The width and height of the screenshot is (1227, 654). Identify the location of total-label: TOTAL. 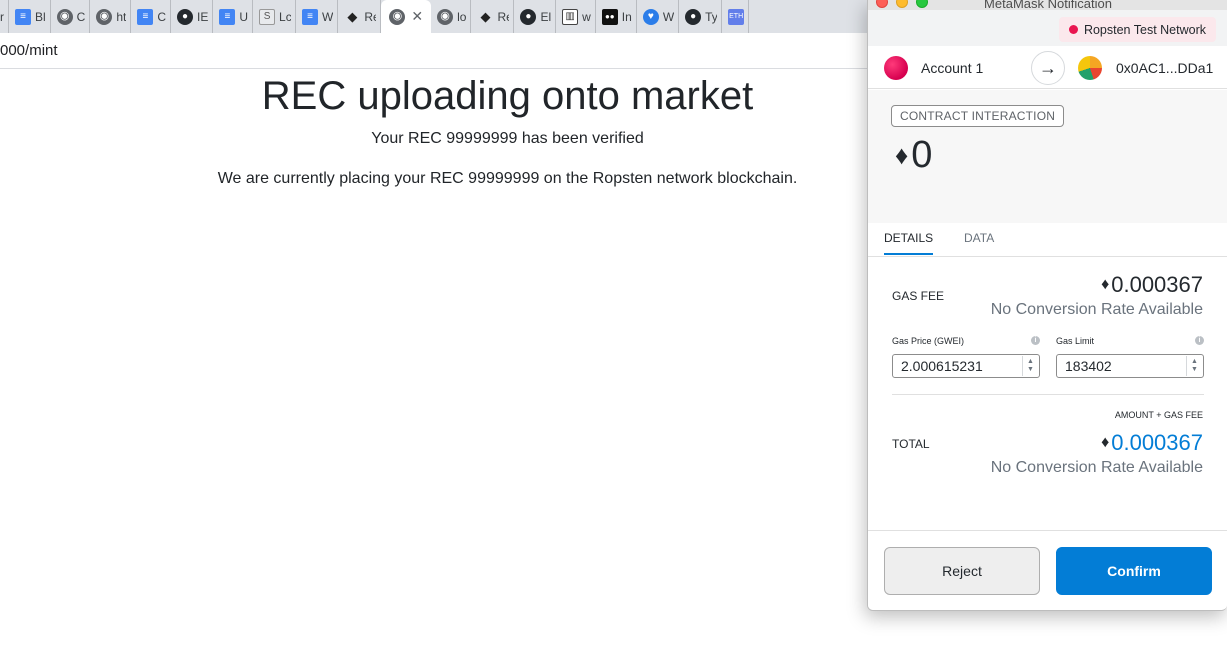
(911, 444).